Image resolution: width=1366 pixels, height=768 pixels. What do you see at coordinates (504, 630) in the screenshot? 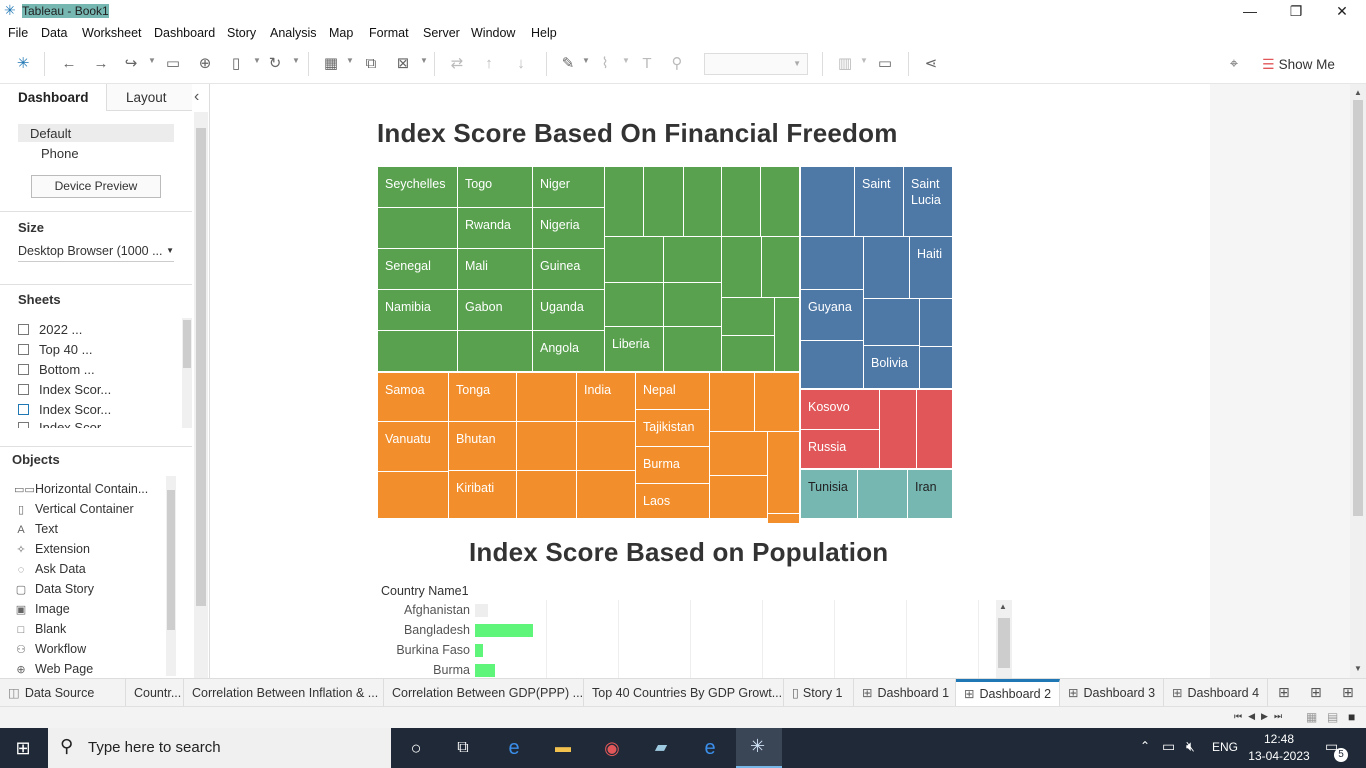
I see `bar-bangladesh` at bounding box center [504, 630].